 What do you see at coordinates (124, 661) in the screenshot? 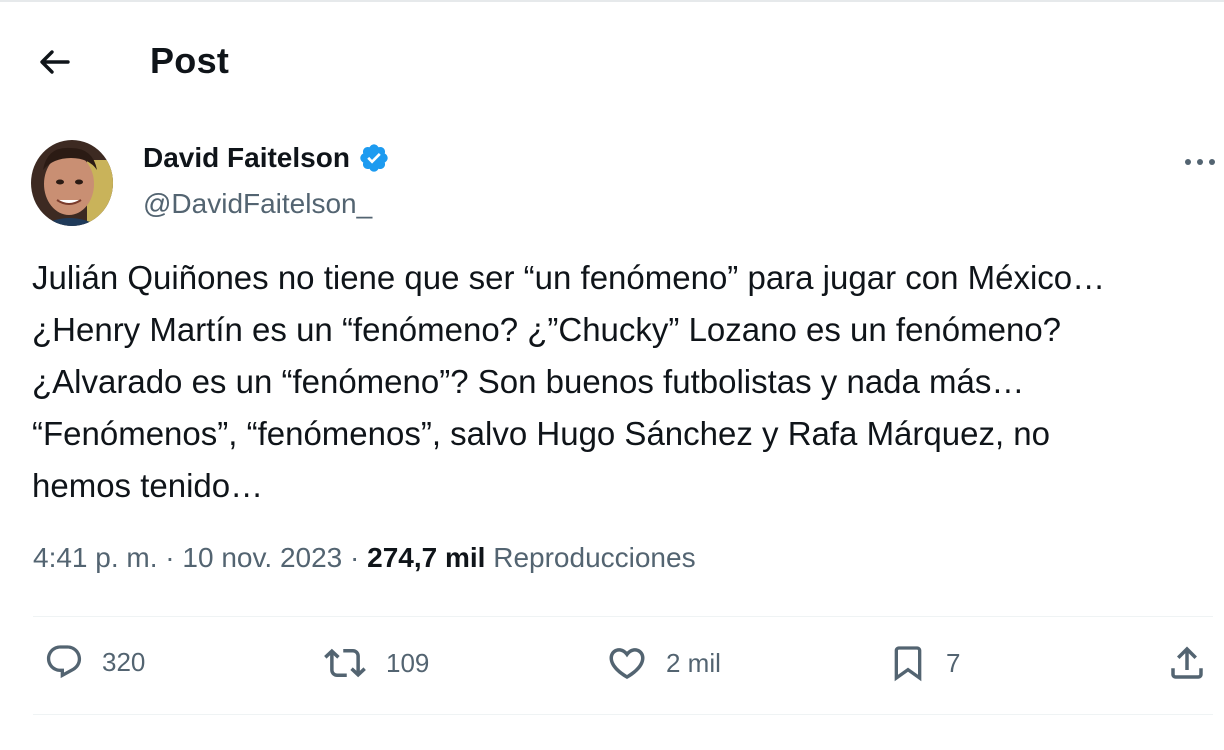
I see `reply-count: 320` at bounding box center [124, 661].